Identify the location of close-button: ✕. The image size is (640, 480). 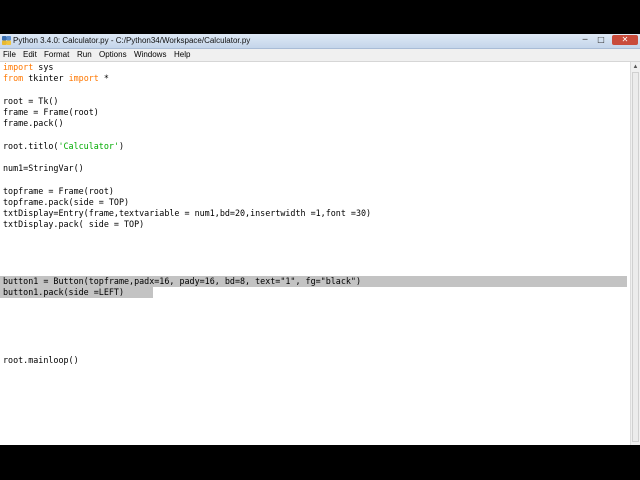
(625, 40).